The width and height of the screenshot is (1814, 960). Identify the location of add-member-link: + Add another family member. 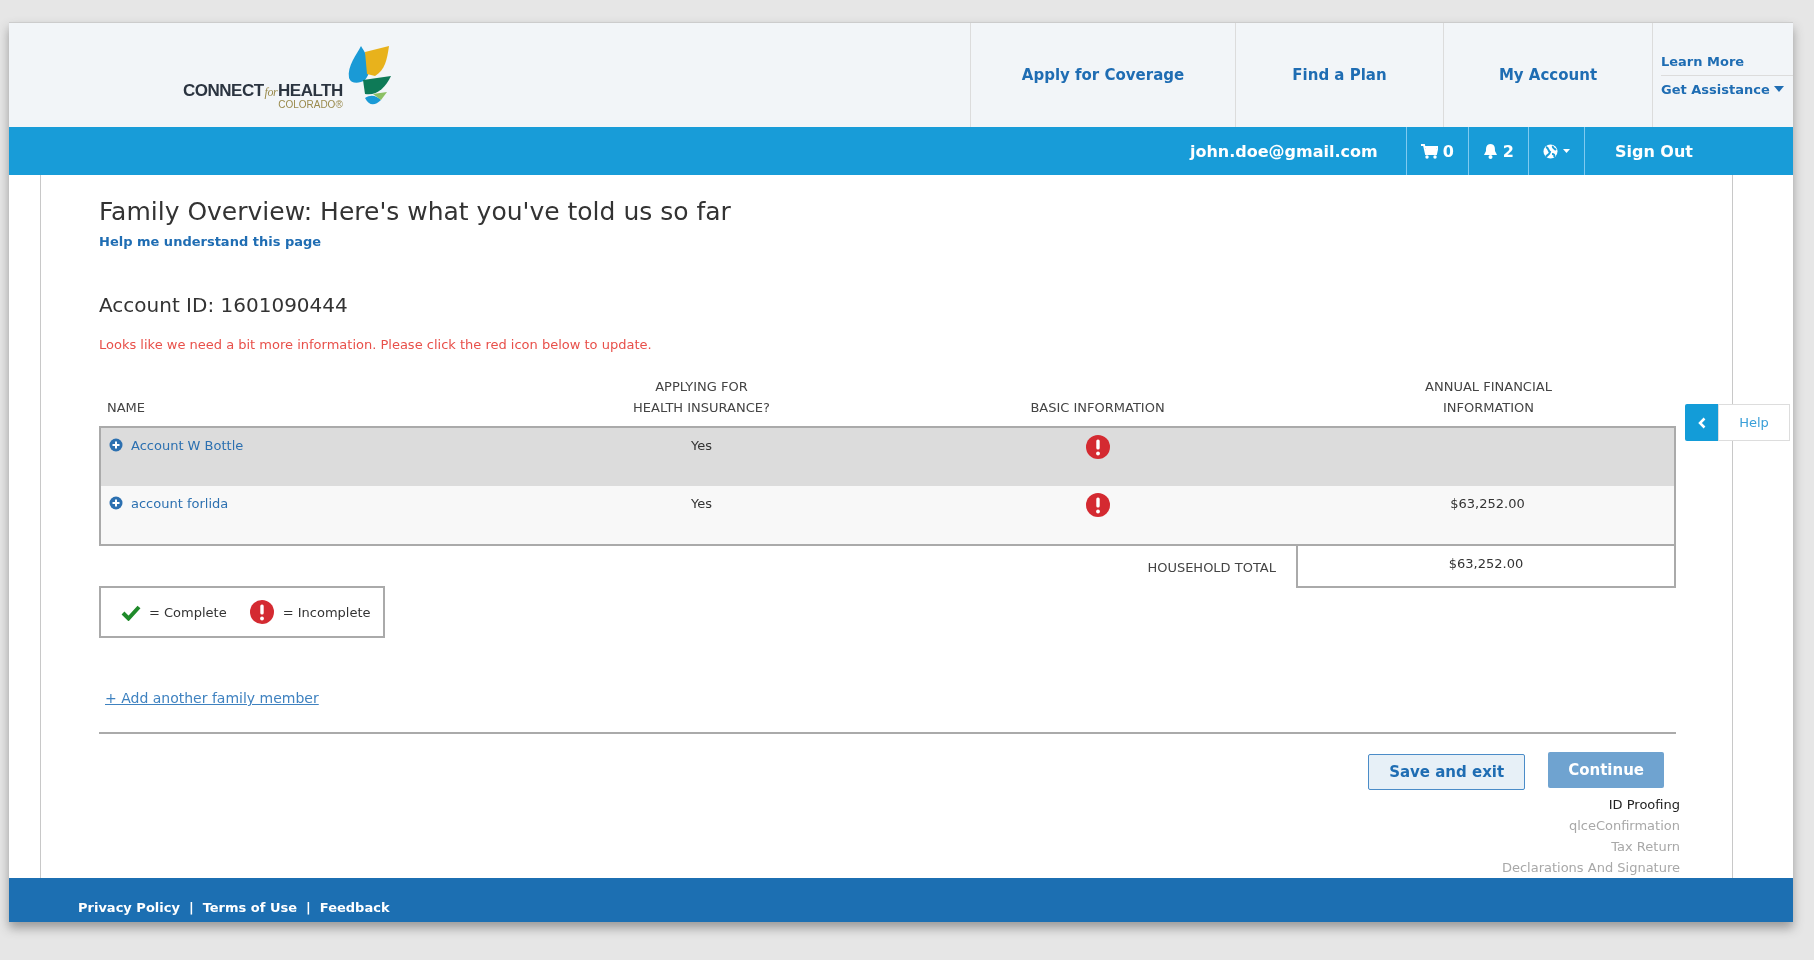
(212, 698).